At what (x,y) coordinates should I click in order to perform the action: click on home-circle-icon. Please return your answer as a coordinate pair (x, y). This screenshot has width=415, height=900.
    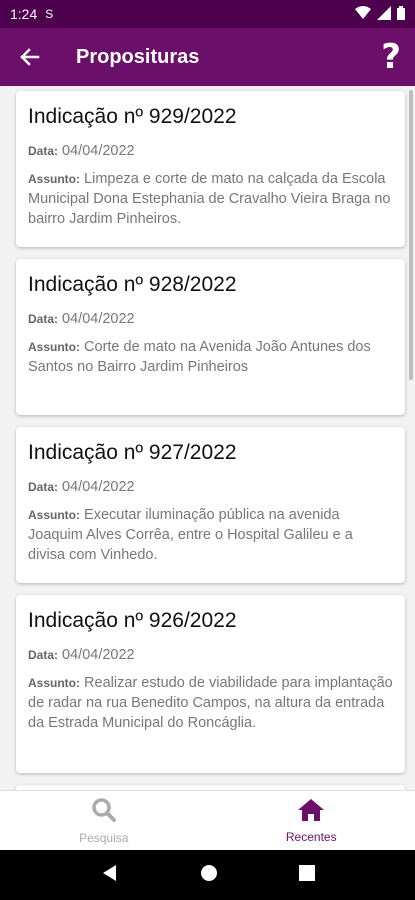
    Looking at the image, I should click on (209, 875).